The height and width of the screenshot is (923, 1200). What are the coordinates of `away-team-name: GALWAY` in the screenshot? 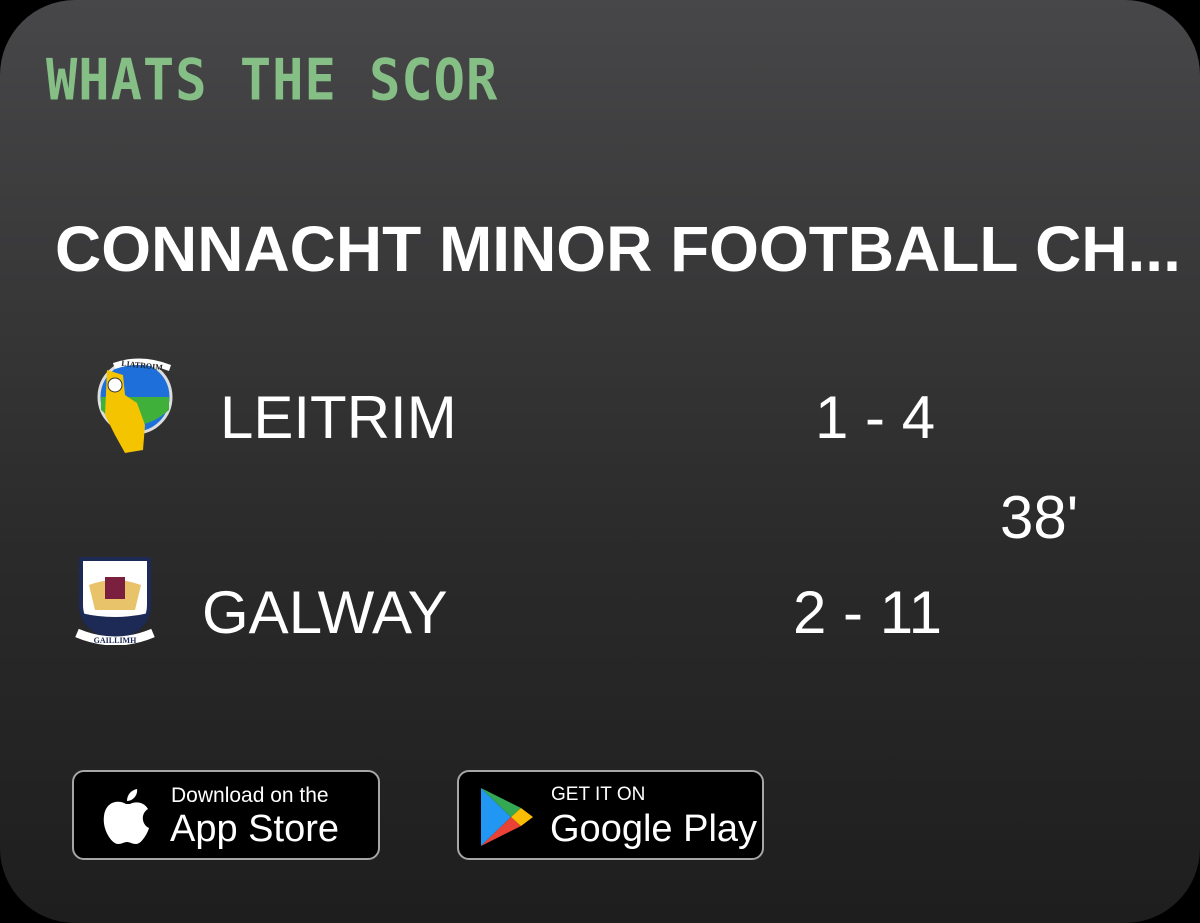 It's located at (325, 612).